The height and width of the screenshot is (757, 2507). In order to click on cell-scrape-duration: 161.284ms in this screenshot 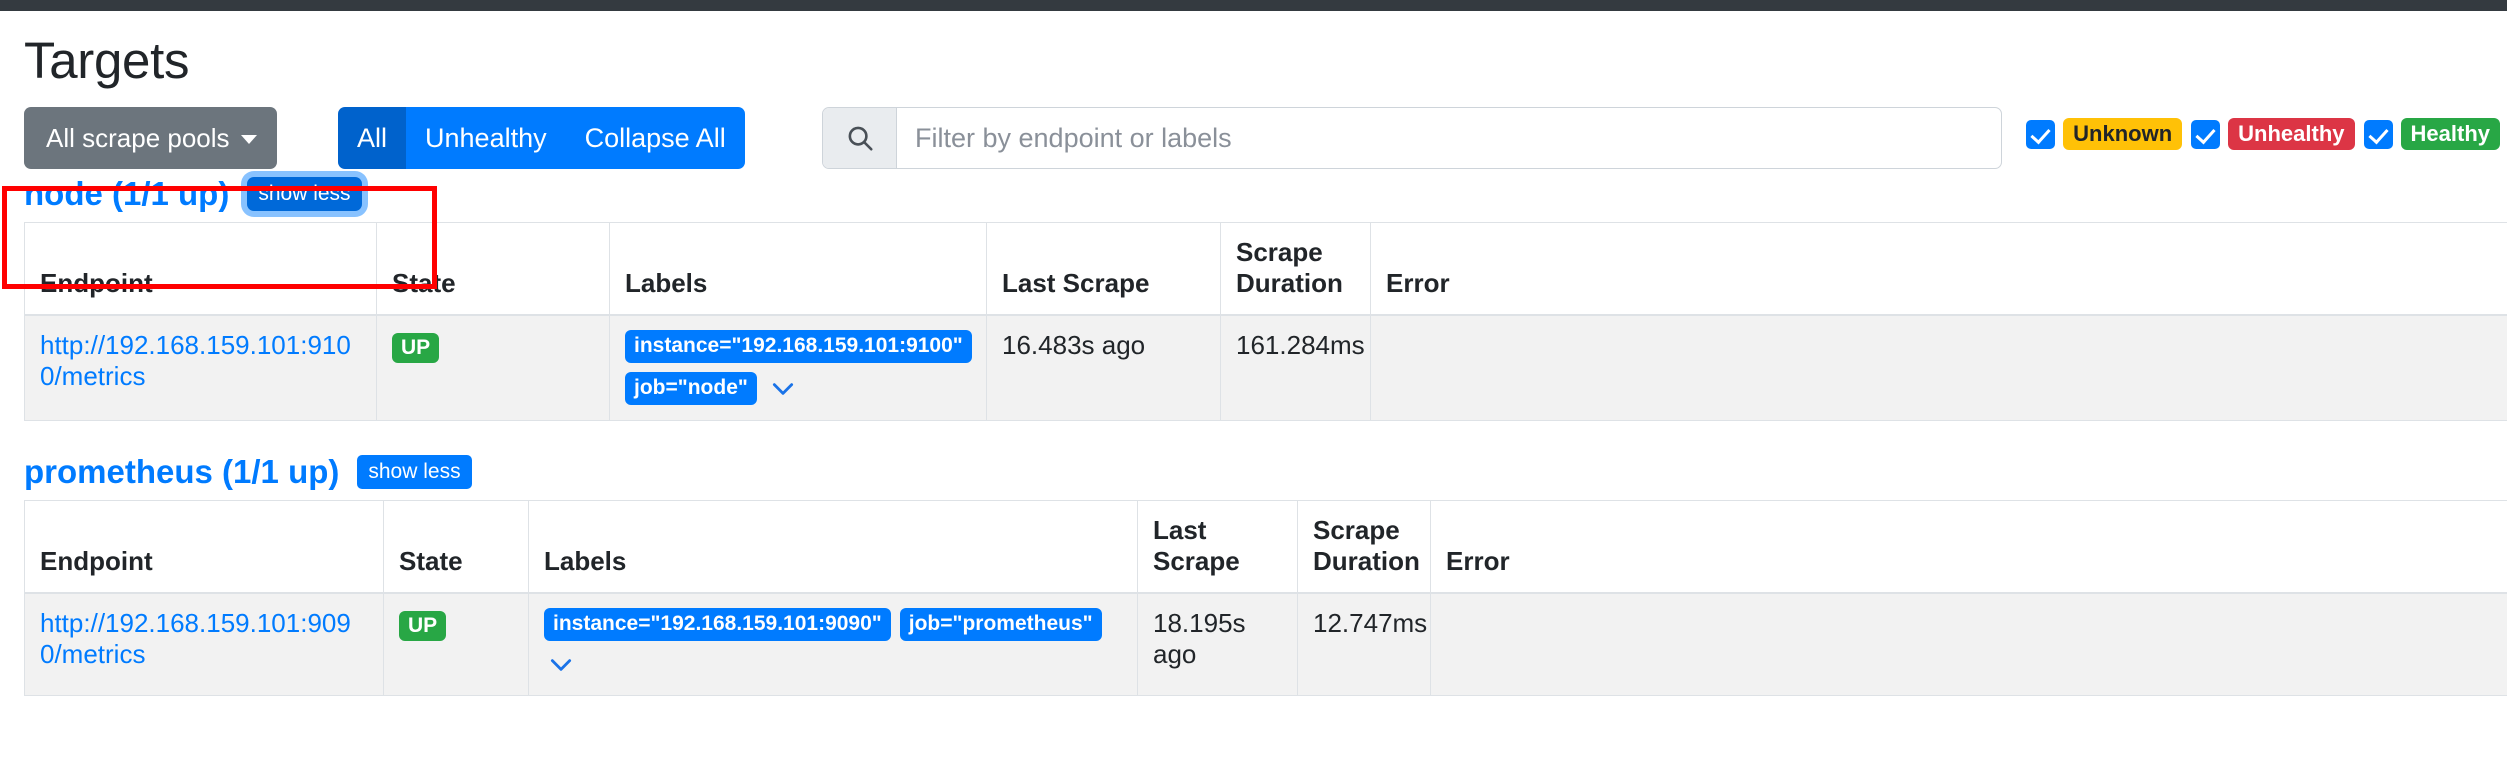, I will do `click(1295, 368)`.